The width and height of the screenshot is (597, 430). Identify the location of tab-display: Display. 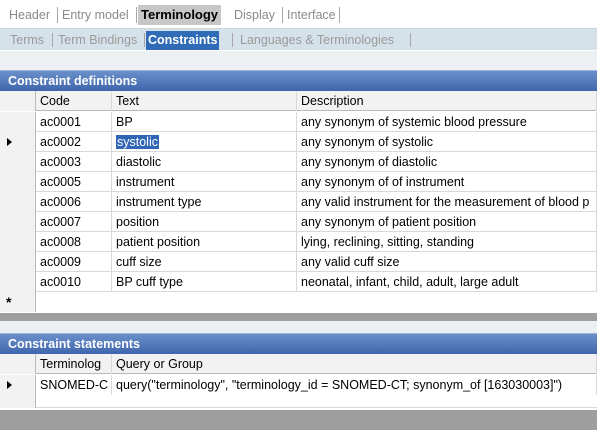
(254, 15).